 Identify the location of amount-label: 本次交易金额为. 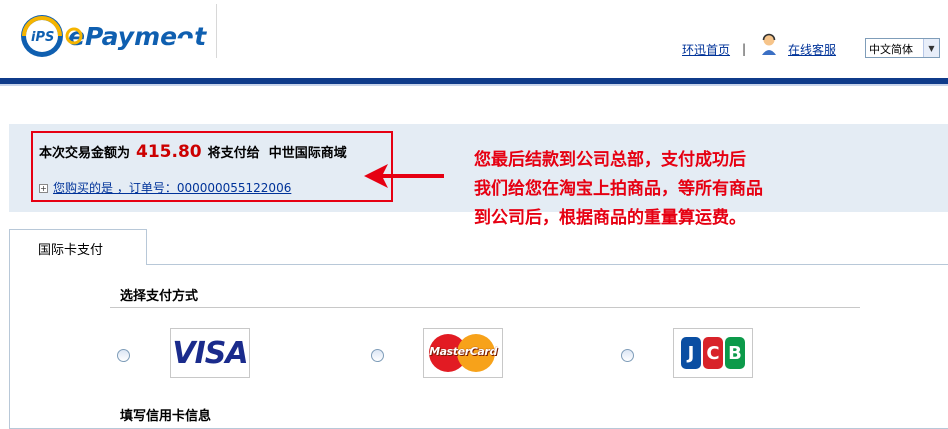
(85, 153).